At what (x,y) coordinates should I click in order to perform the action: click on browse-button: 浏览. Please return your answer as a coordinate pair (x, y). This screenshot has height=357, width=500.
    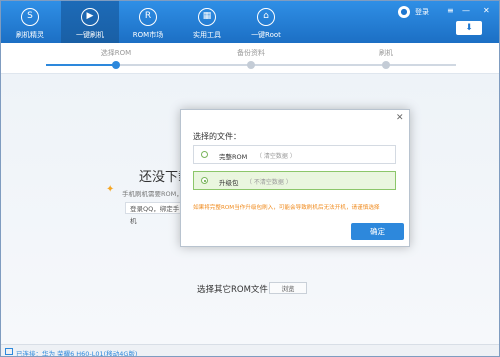
    Looking at the image, I should click on (288, 288).